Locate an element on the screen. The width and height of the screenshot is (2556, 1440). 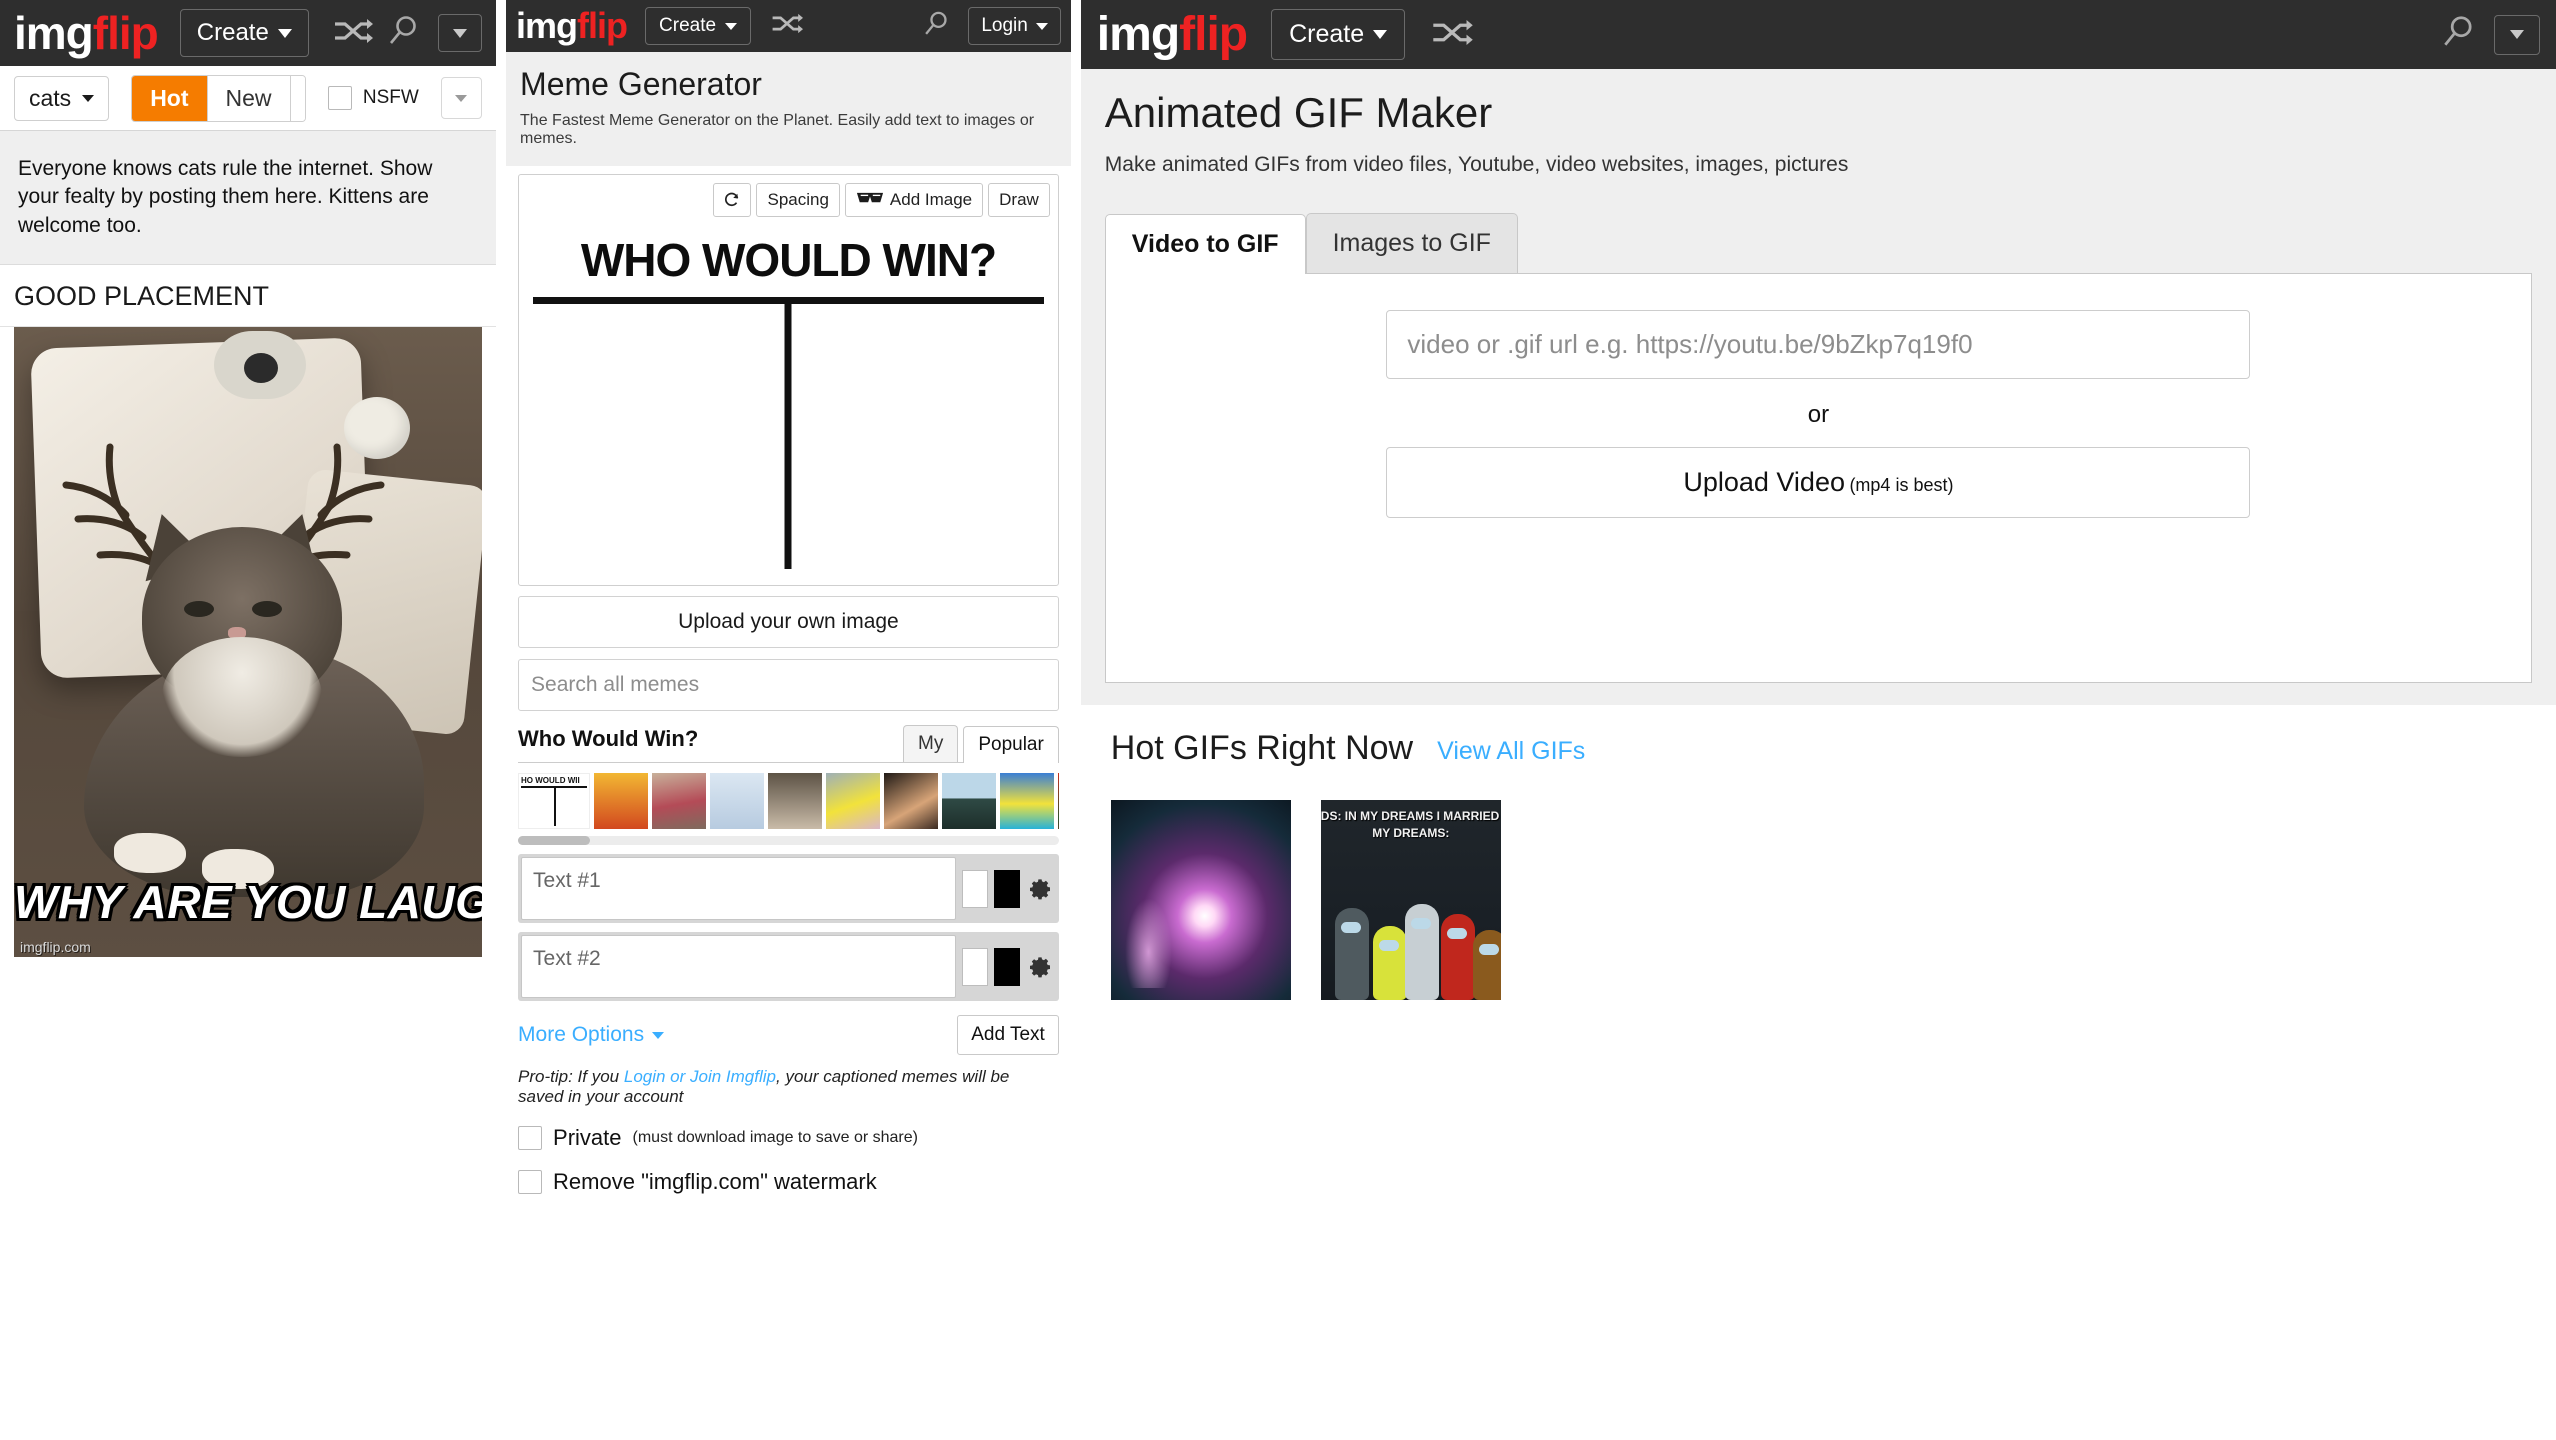
gif-caption-line2: MY DREAMS: is located at coordinates (1411, 832).